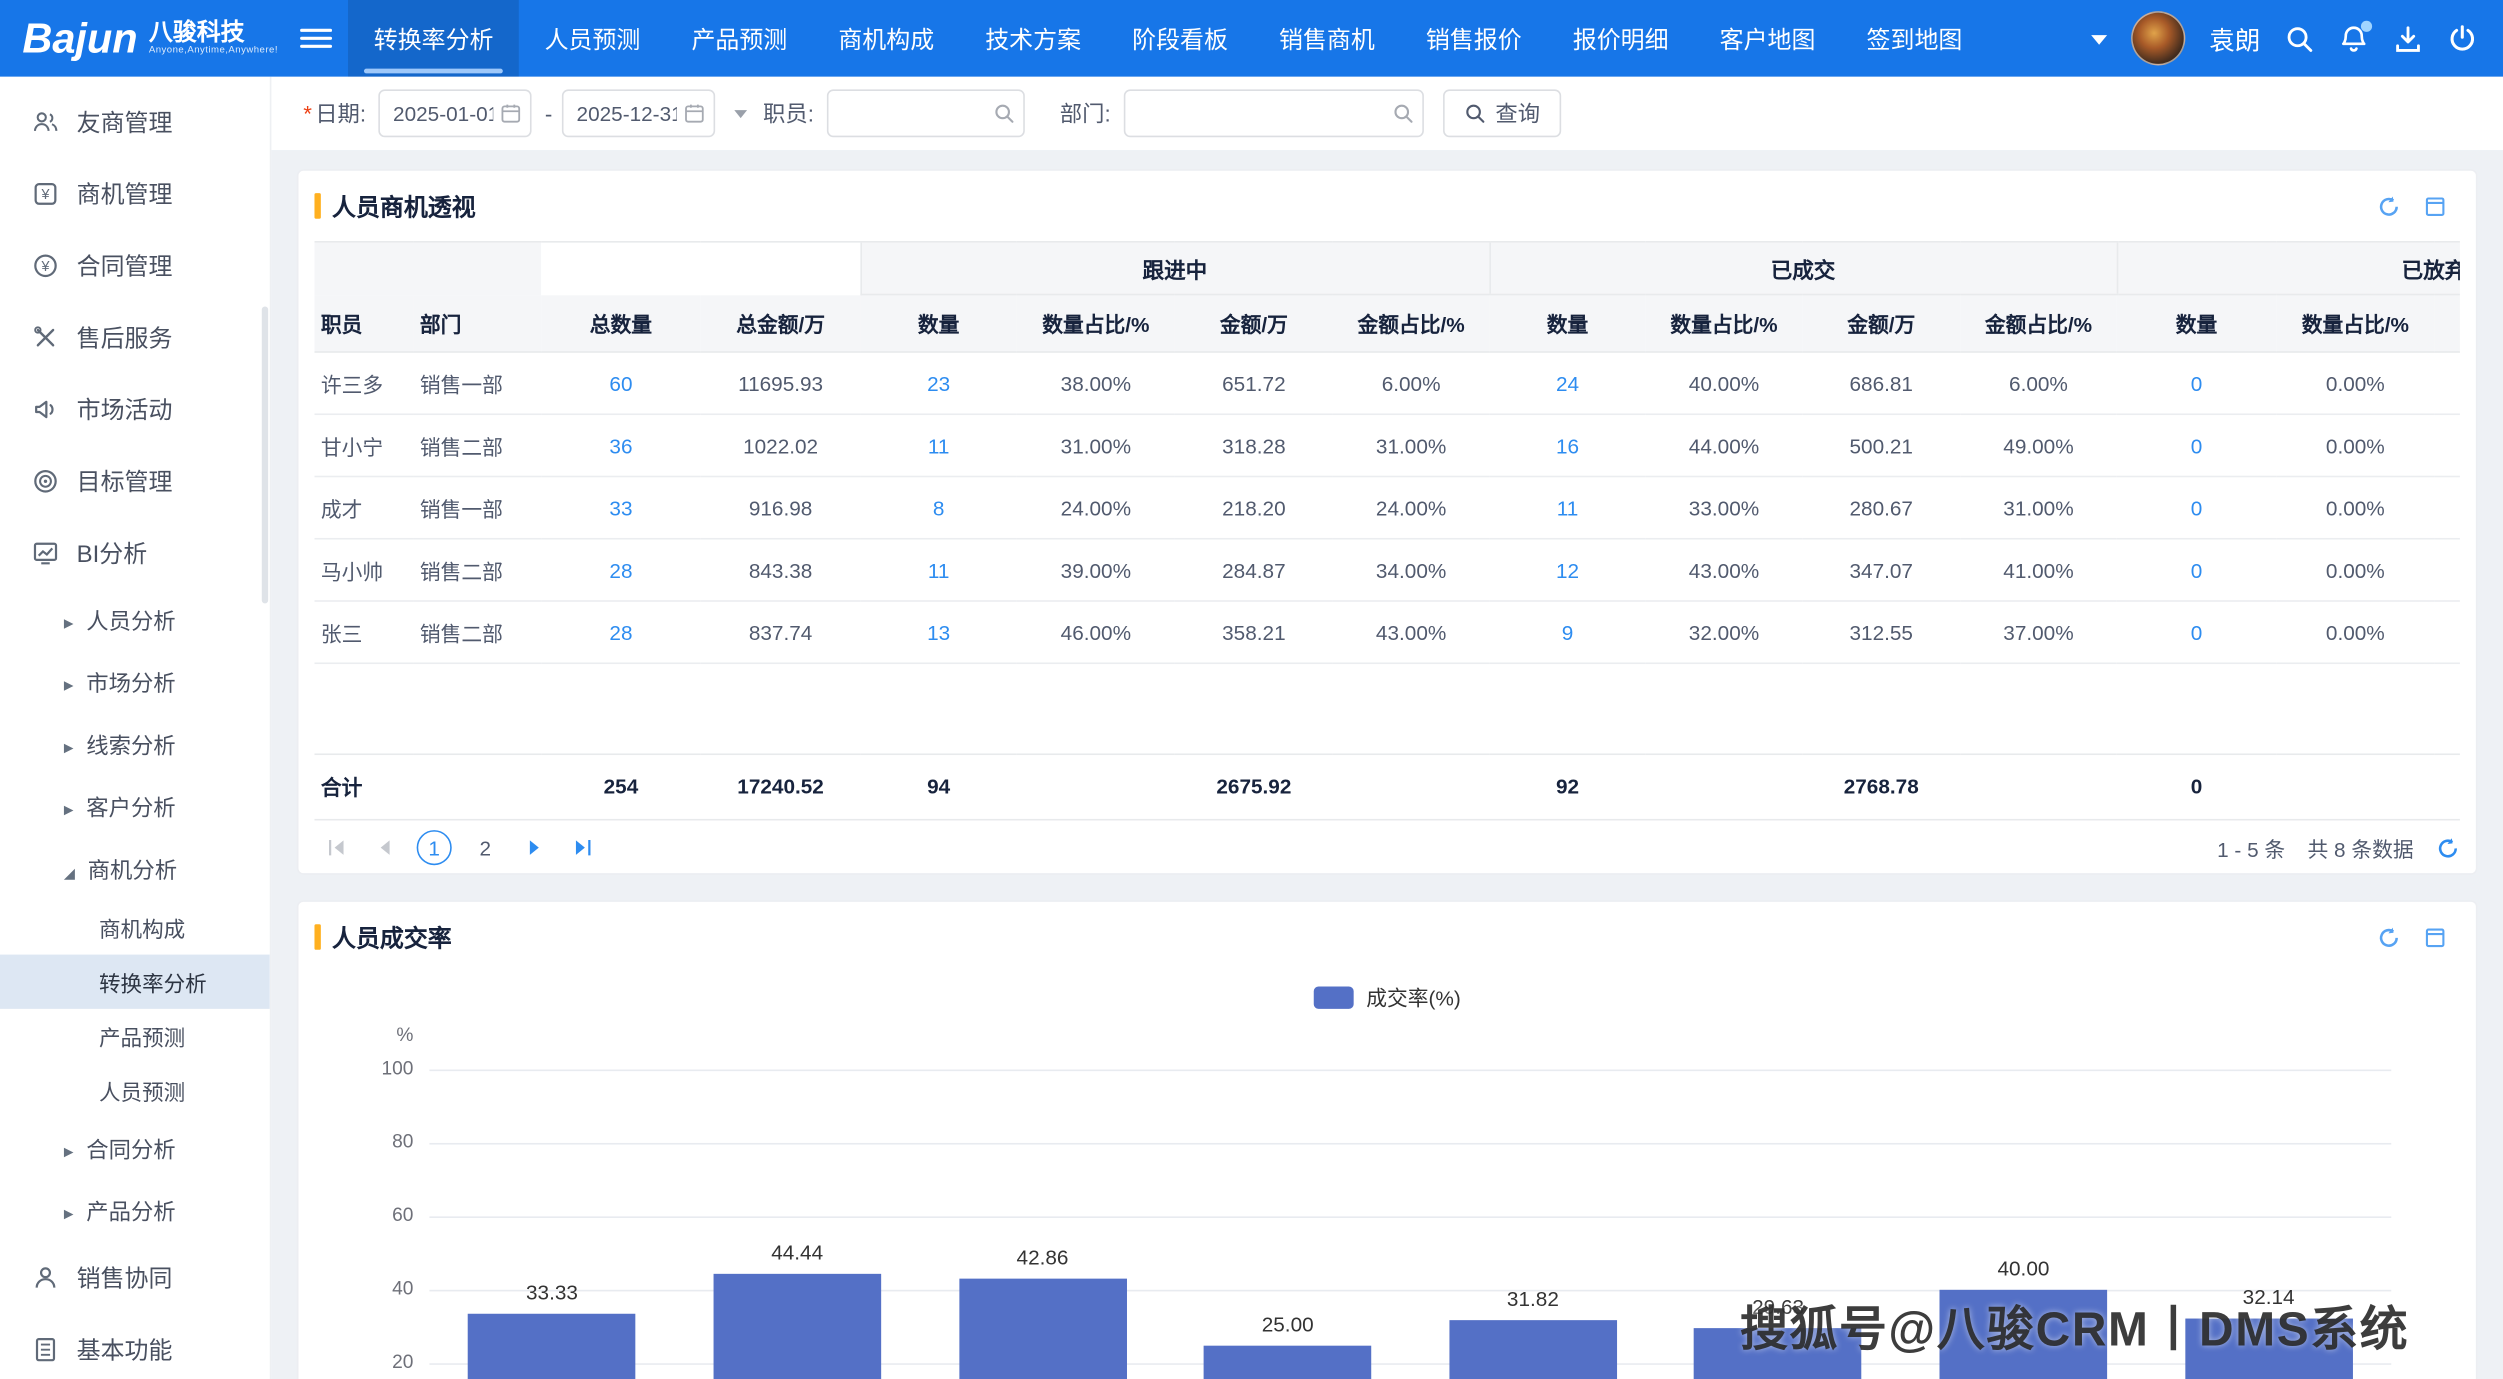  What do you see at coordinates (135, 122) in the screenshot?
I see `sidebar-item-partner-management: 友商管理` at bounding box center [135, 122].